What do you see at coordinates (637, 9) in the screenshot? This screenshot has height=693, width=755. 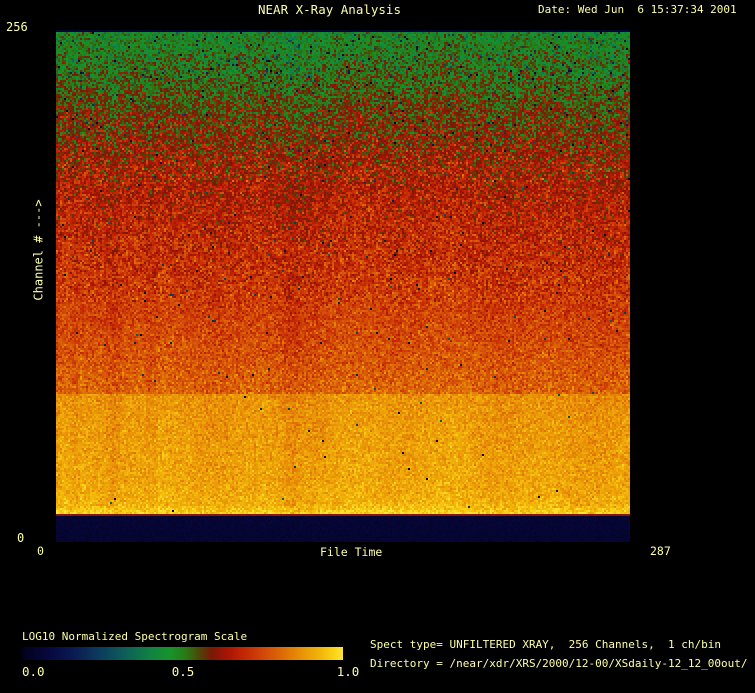 I see `timestamp: Date: Wed Jun 6 15:37:34 2001` at bounding box center [637, 9].